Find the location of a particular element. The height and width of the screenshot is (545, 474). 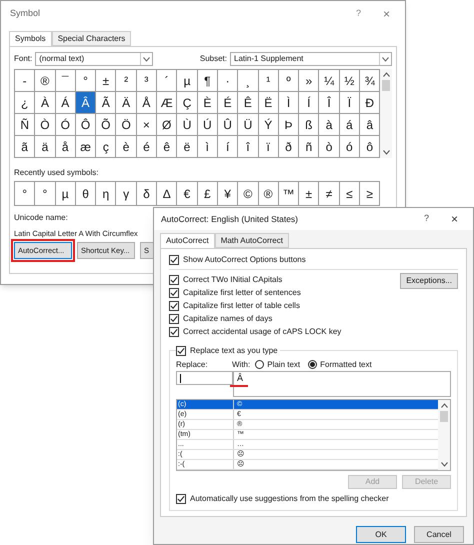

symbol-cell: é is located at coordinates (147, 147).